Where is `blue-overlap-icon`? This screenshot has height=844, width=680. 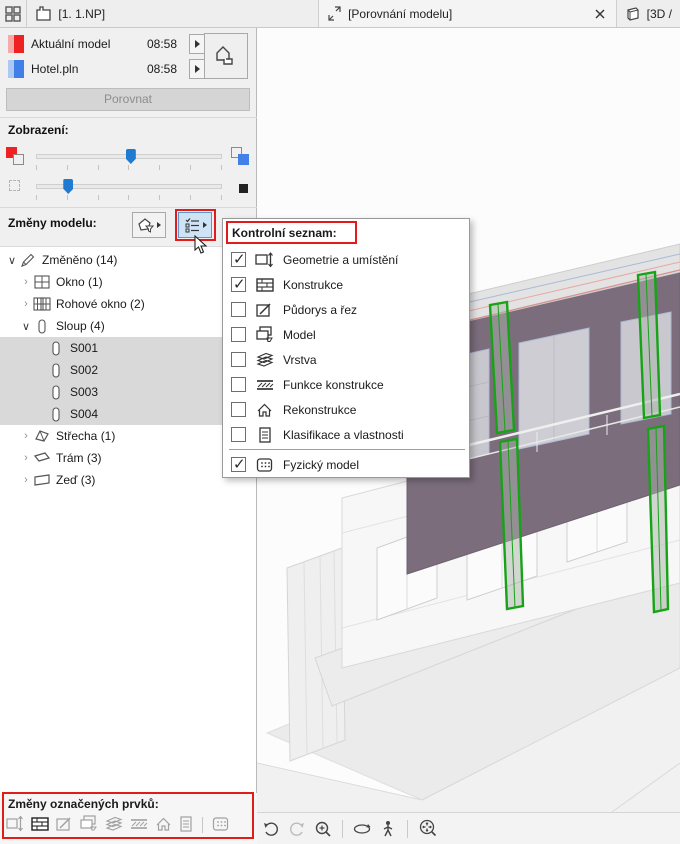 blue-overlap-icon is located at coordinates (241, 157).